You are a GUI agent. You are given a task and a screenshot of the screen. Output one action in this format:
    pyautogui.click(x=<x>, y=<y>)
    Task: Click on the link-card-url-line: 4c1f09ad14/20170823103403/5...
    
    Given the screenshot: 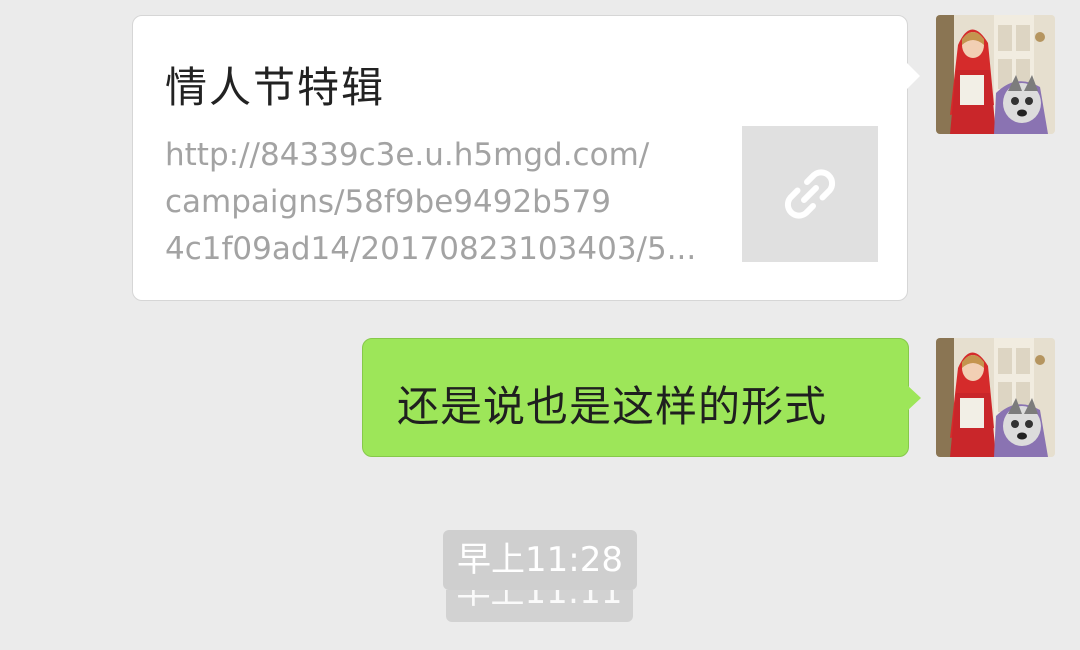 What is the action you would take?
    pyautogui.click(x=431, y=249)
    